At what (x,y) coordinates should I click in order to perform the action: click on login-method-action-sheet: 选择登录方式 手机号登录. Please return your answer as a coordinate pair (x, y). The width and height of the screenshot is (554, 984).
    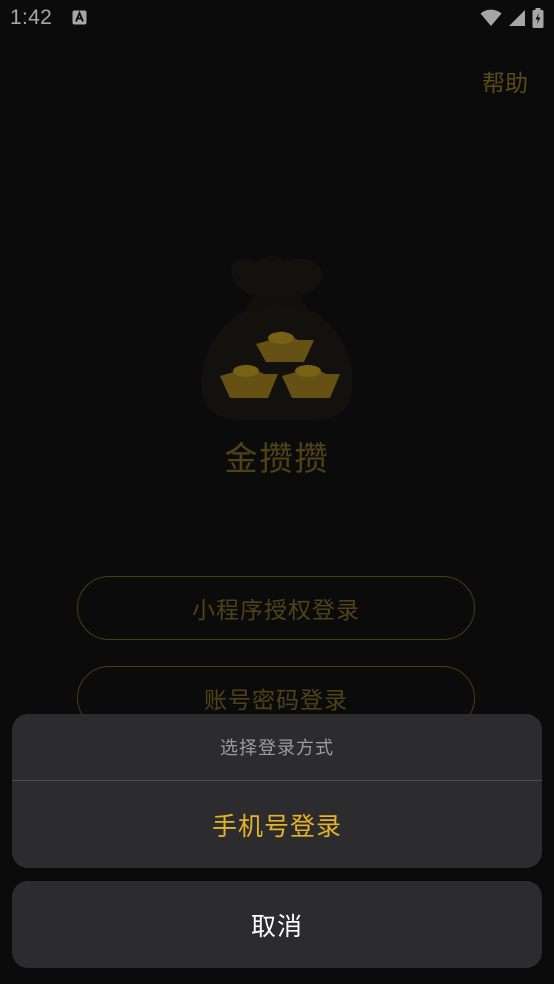
    Looking at the image, I should click on (277, 791).